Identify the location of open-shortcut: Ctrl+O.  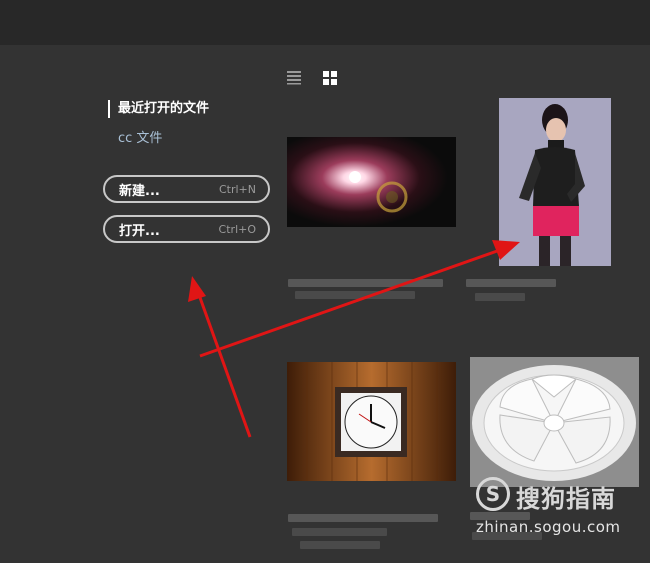
(237, 229).